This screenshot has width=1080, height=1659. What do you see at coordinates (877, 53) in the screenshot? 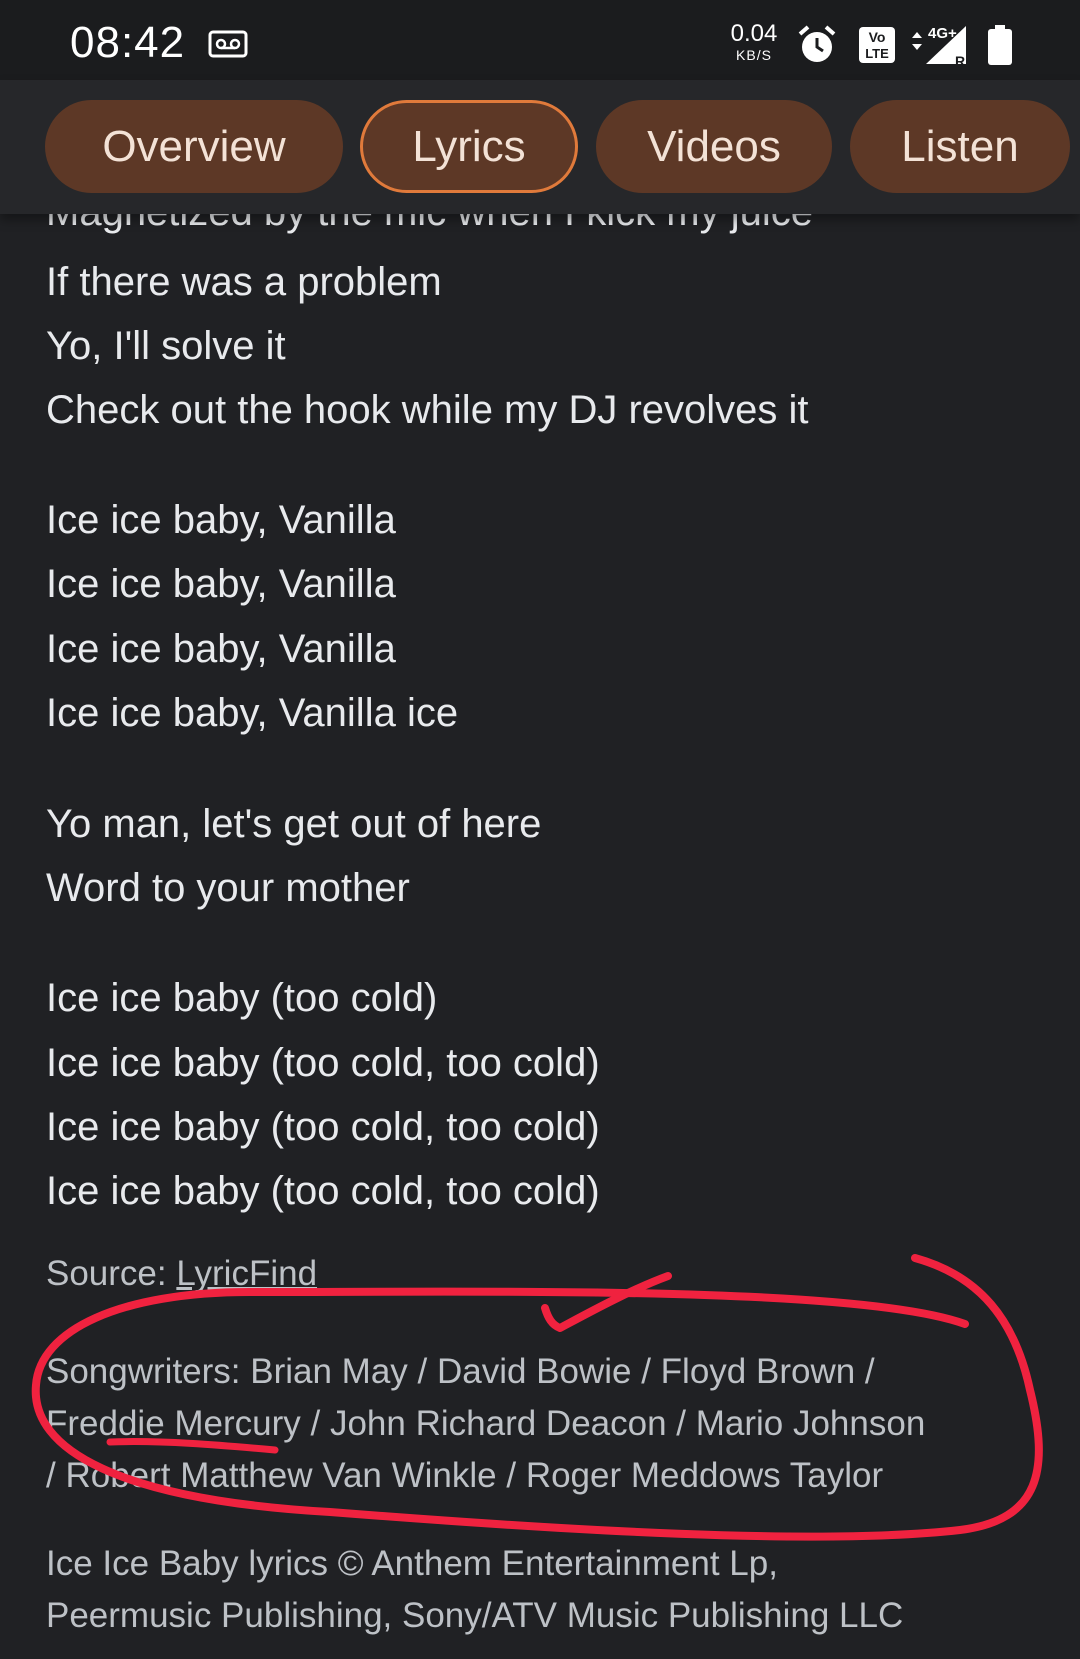
I see `volte-bottom-text: LTE` at bounding box center [877, 53].